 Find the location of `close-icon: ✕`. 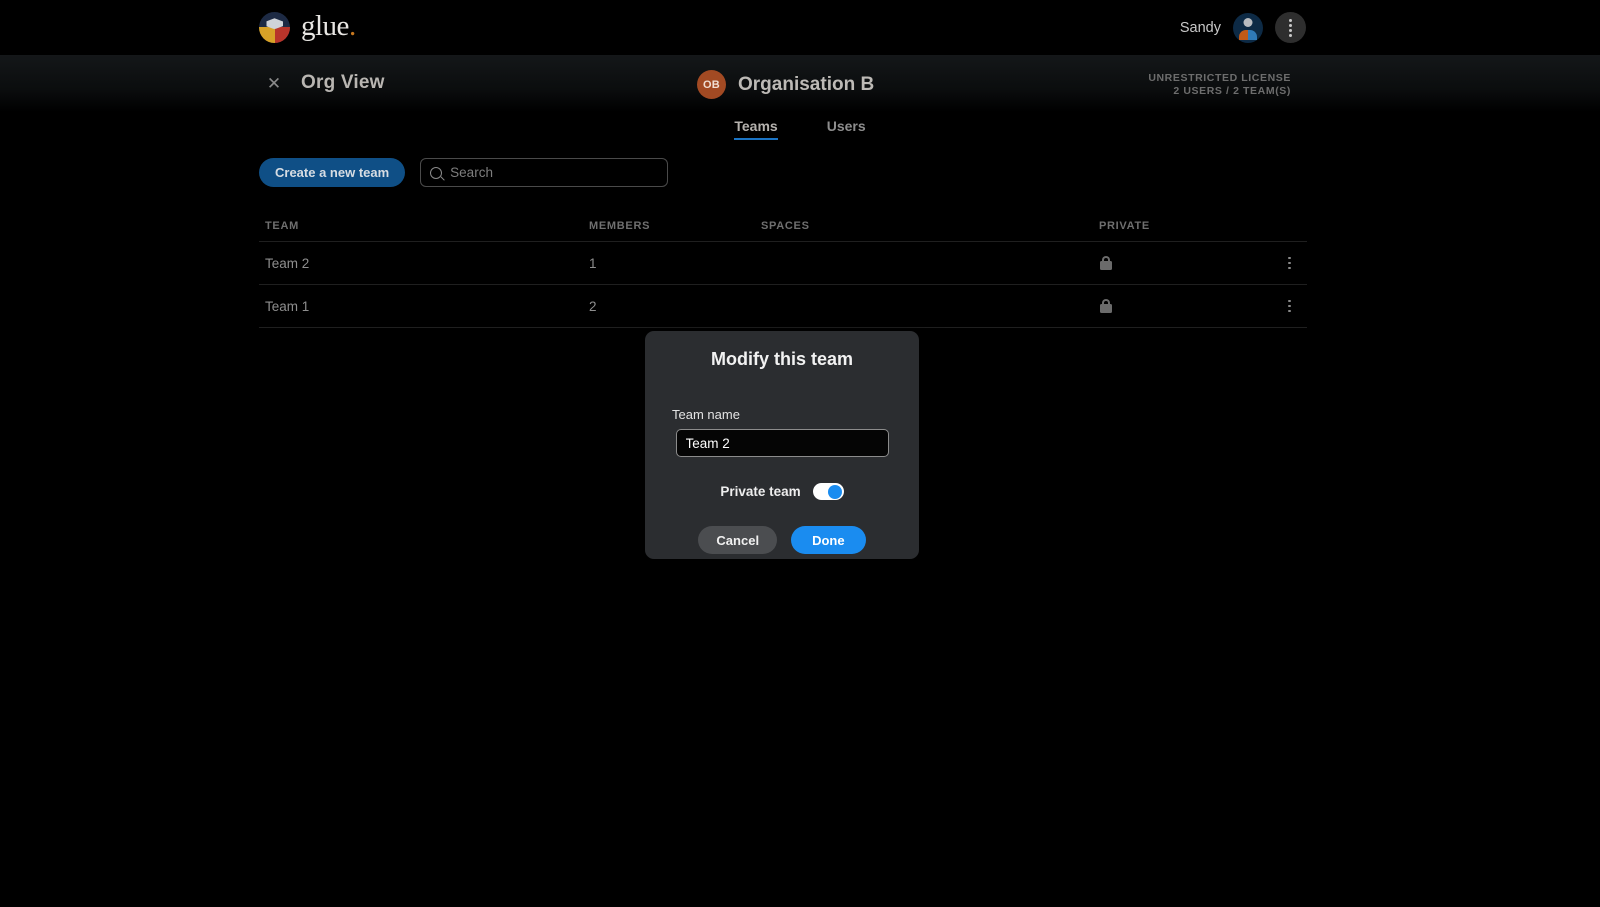

close-icon: ✕ is located at coordinates (274, 83).